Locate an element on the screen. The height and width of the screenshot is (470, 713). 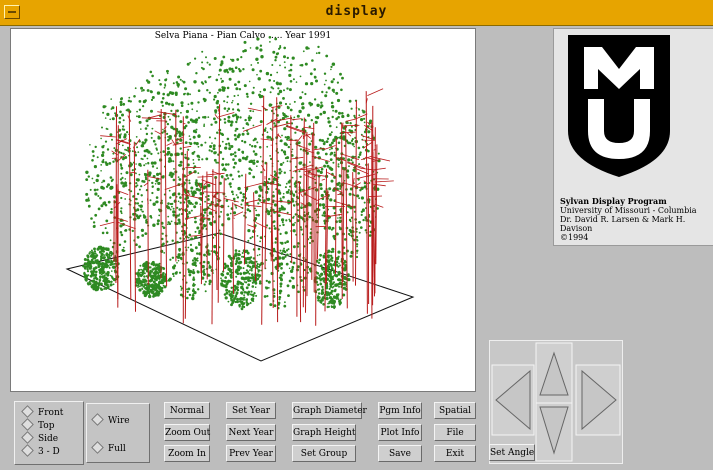
authors: Dr. David R. Larsen & Mark H. Davison is located at coordinates (623, 224).